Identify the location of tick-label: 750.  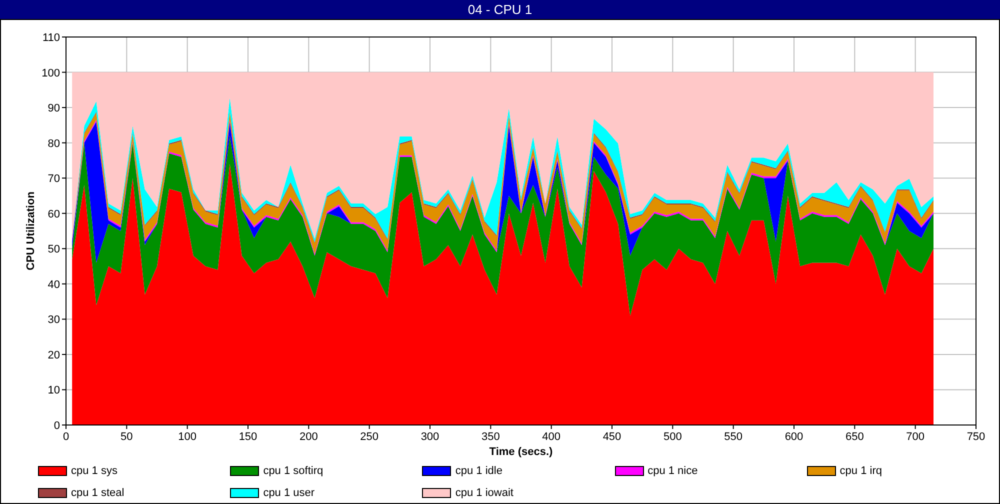
(976, 437).